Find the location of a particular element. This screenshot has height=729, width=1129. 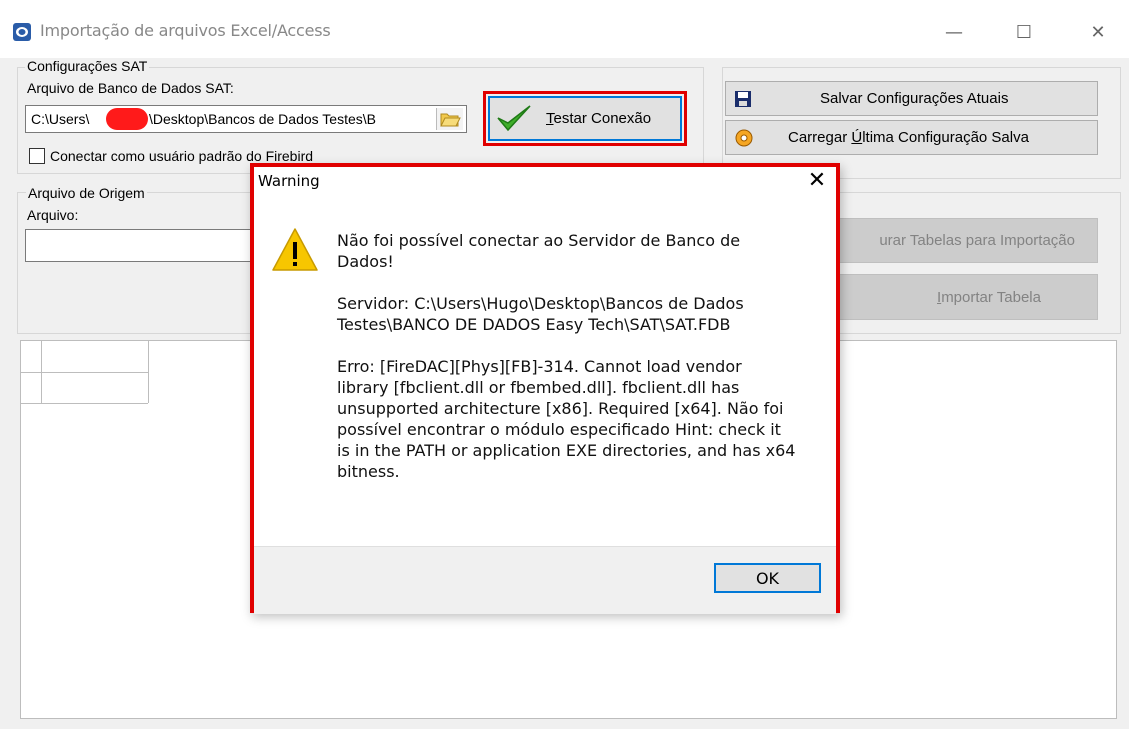

import-table-label: mportar Tabela is located at coordinates (991, 297).